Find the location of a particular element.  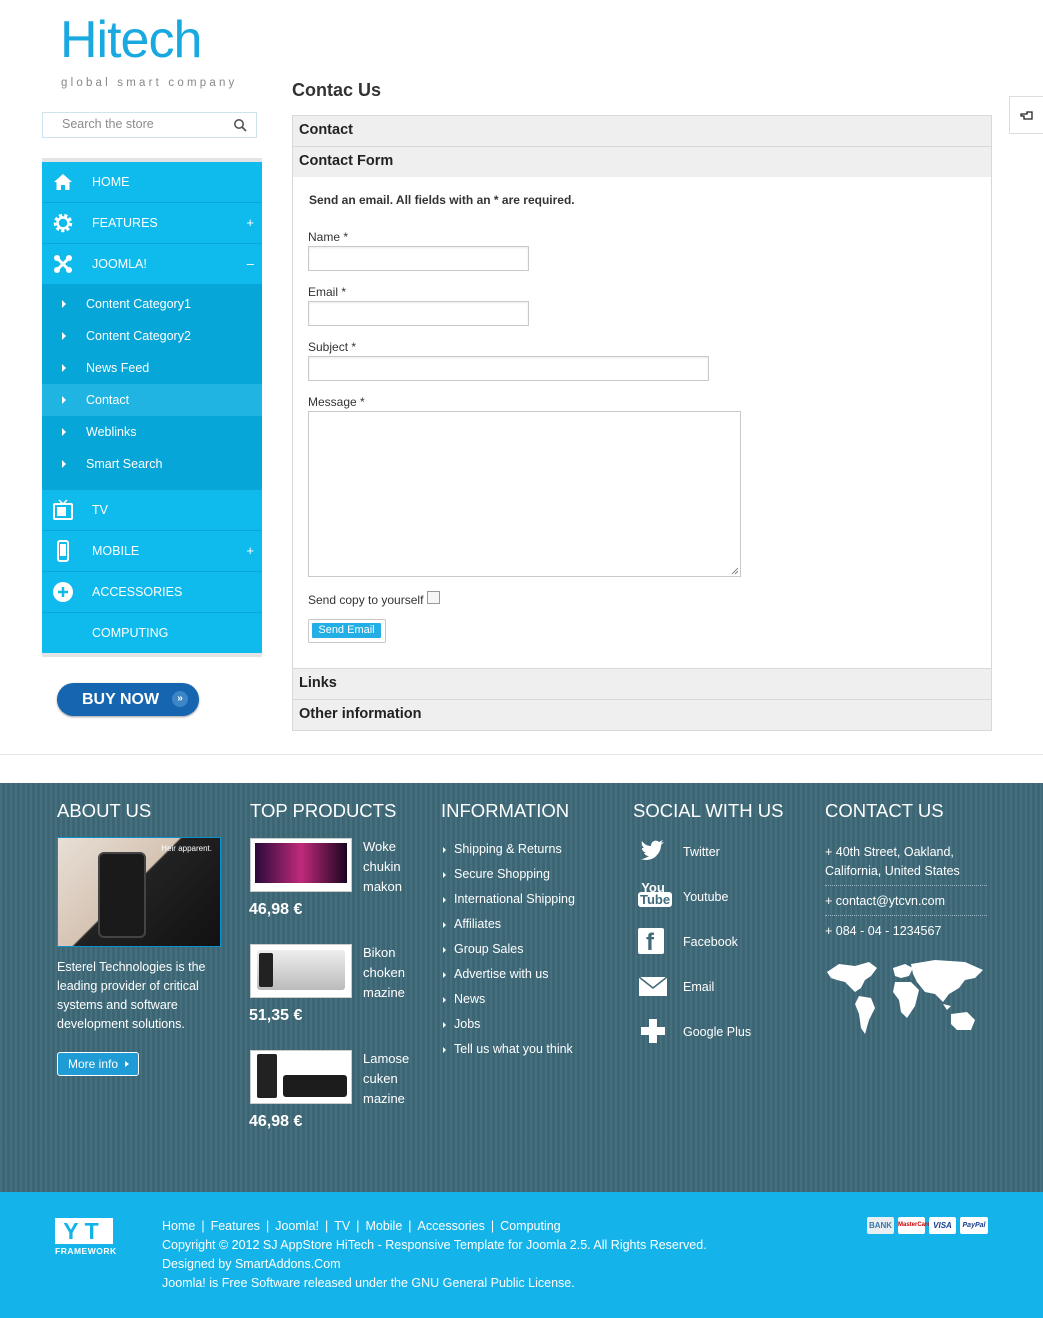

footer-link-mobile: Mobile is located at coordinates (383, 1226).